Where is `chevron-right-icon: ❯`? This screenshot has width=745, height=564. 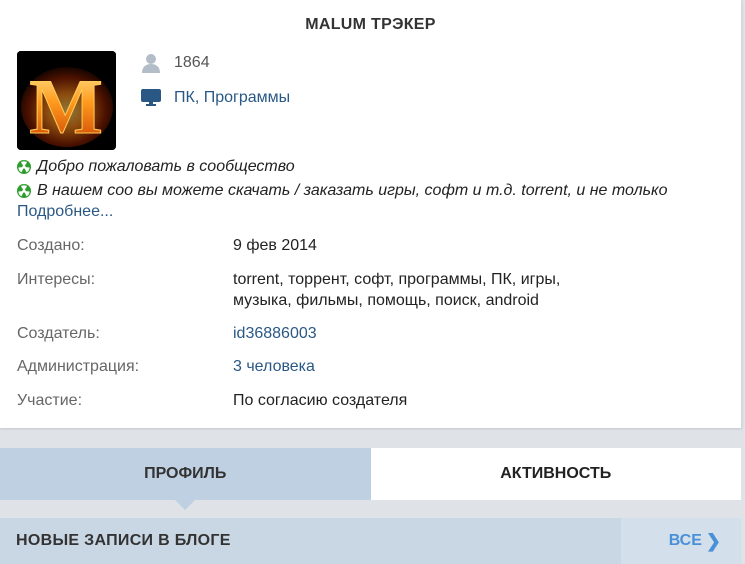
chevron-right-icon: ❯ is located at coordinates (713, 540).